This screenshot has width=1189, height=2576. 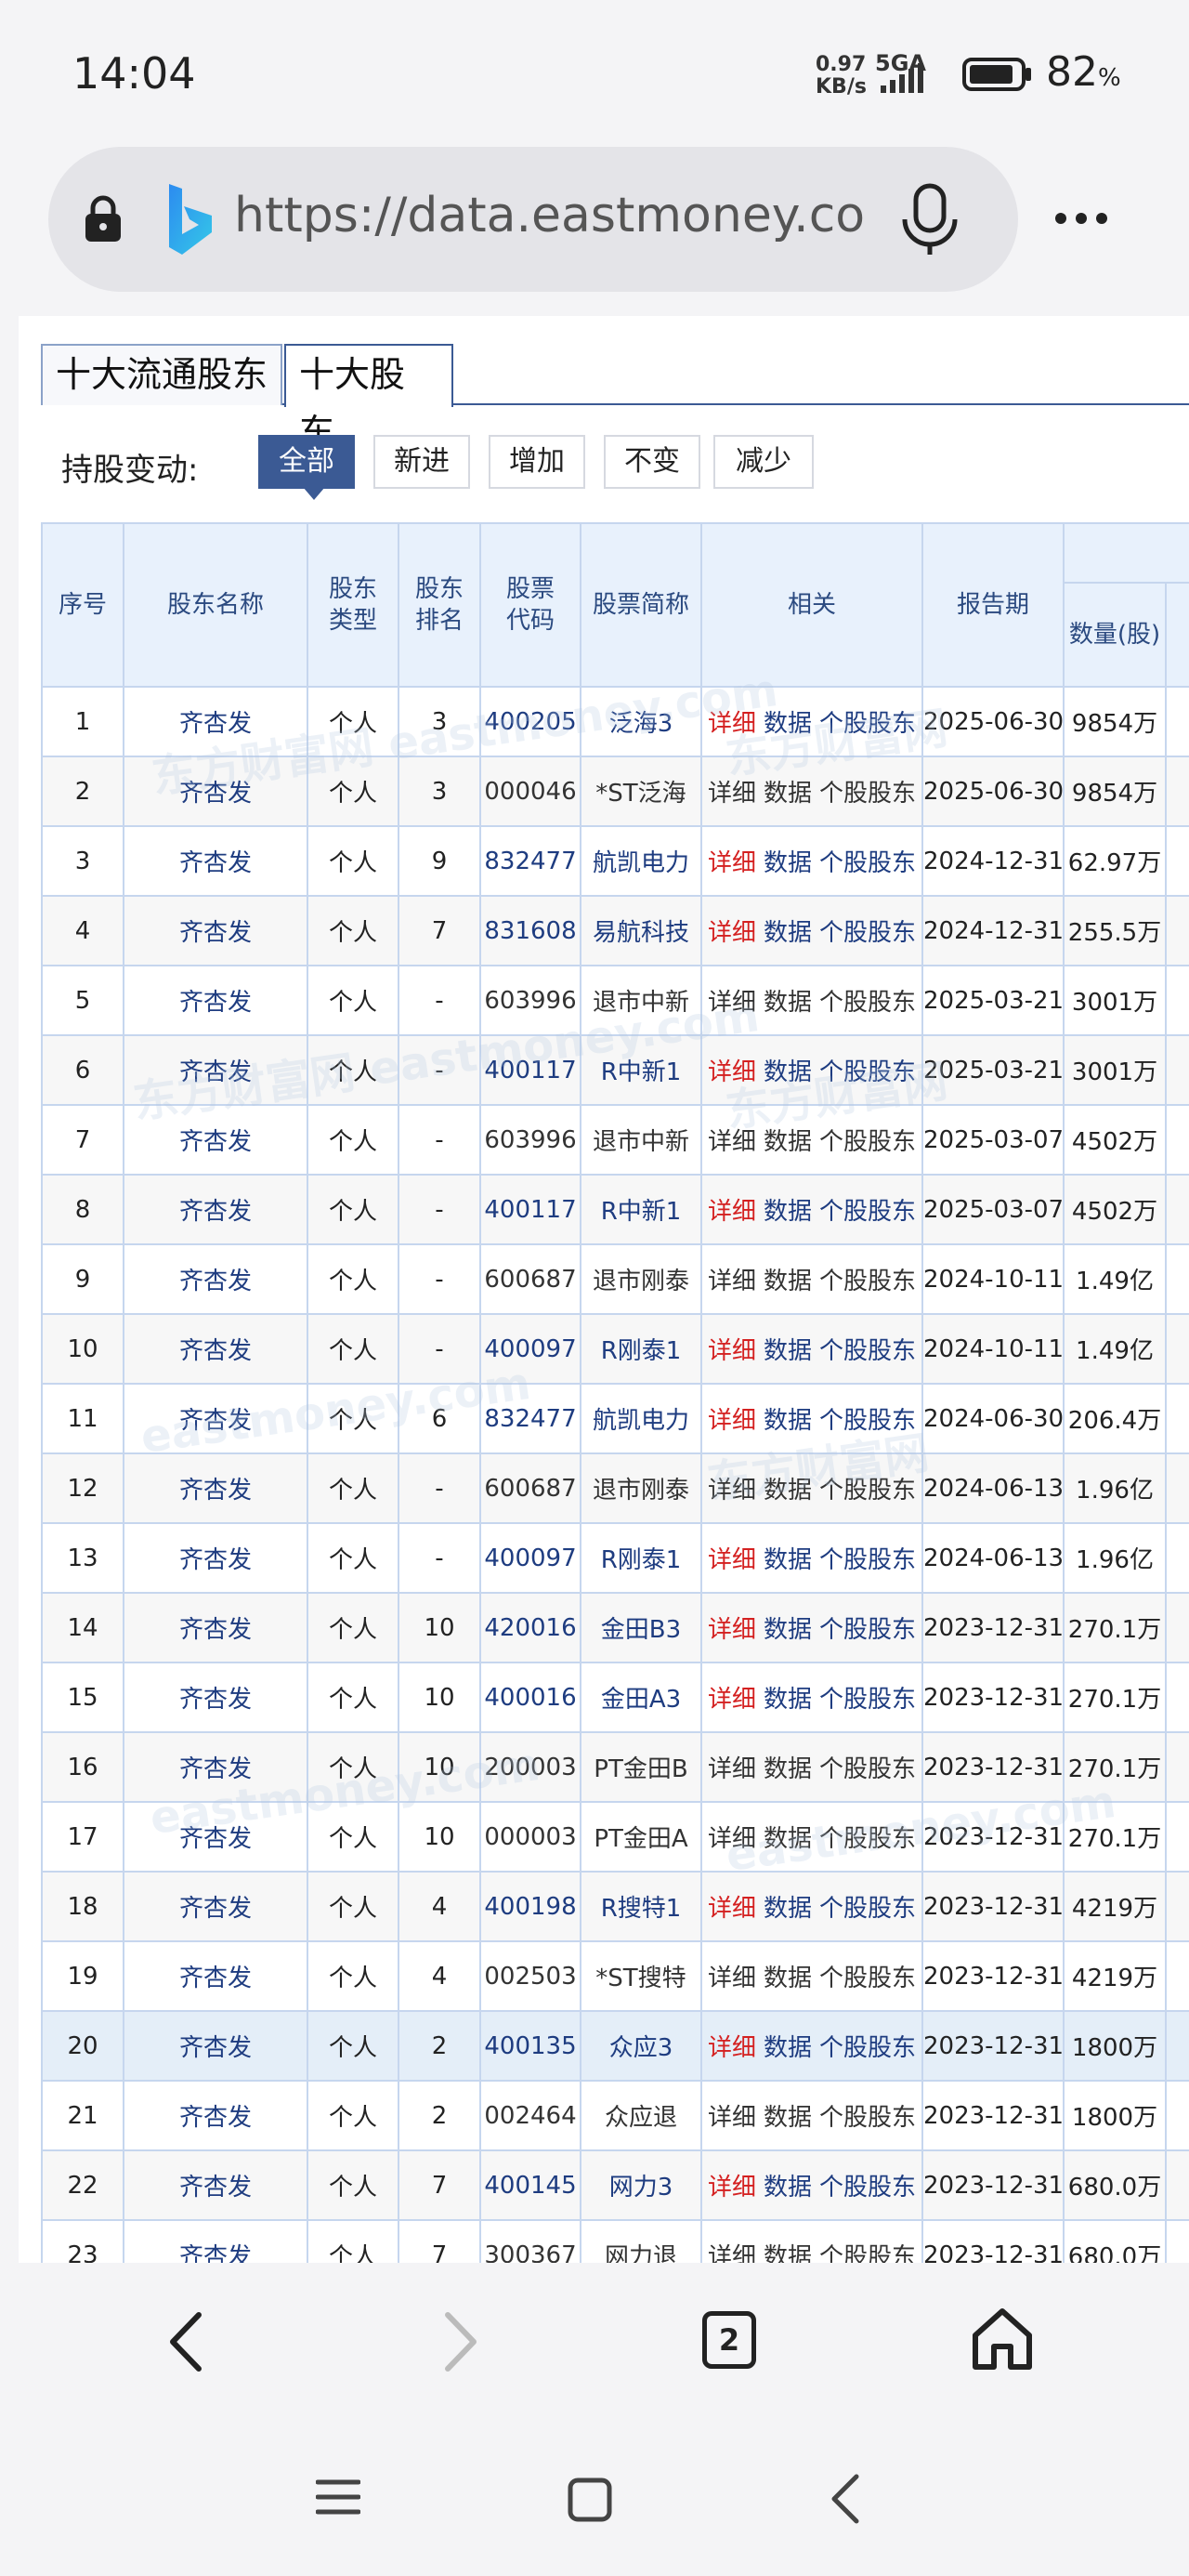 I want to click on cell-stock-name: *ST泛海, so click(x=641, y=791).